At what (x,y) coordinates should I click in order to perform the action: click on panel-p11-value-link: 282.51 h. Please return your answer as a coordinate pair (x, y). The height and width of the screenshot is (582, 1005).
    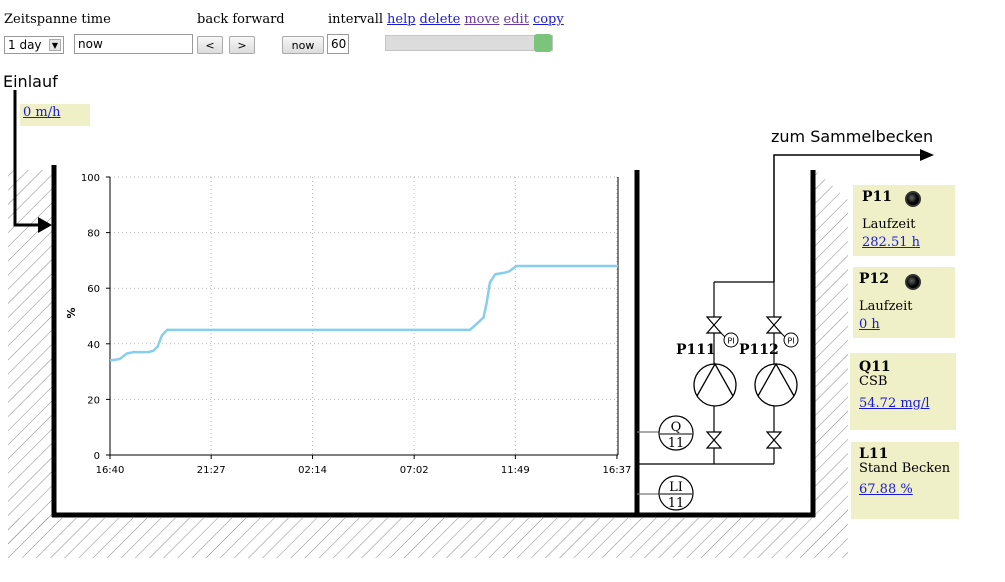
    Looking at the image, I should click on (891, 242).